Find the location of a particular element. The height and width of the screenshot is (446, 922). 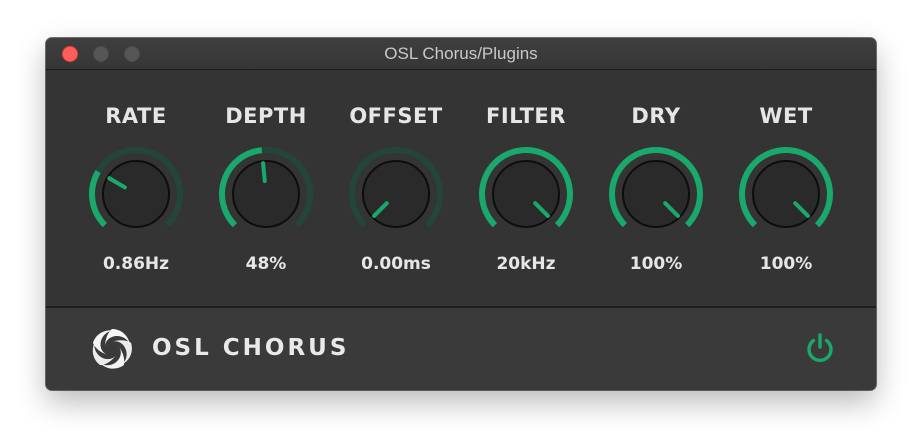

depth-knob is located at coordinates (266, 194).